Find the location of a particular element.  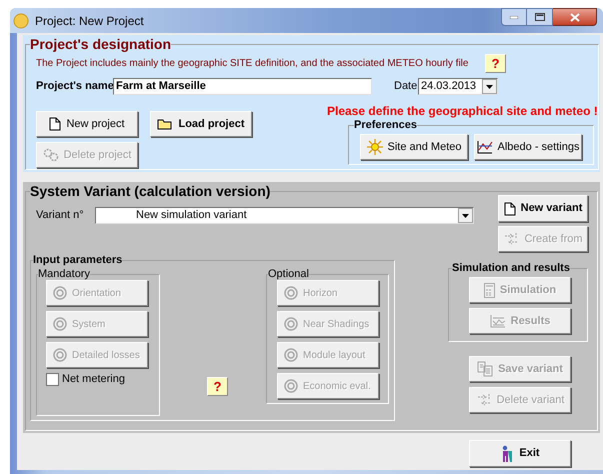

minimize-button is located at coordinates (514, 17).